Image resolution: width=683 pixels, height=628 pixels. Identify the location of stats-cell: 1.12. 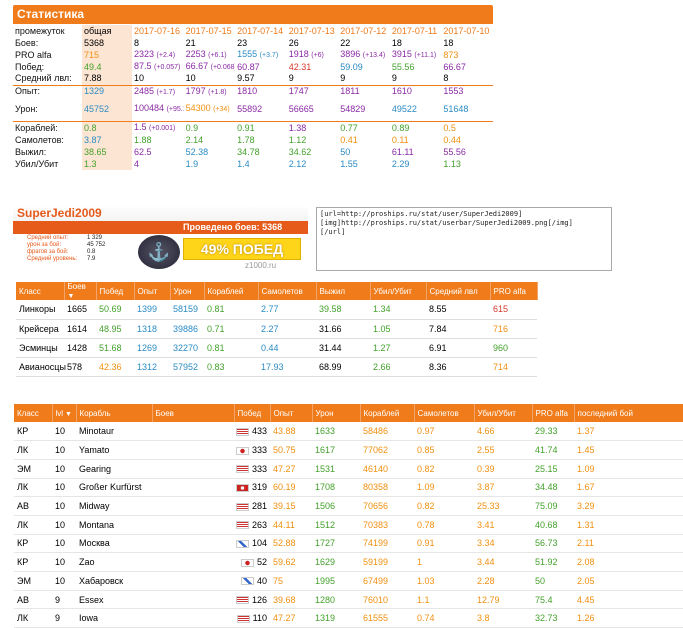
(313, 140).